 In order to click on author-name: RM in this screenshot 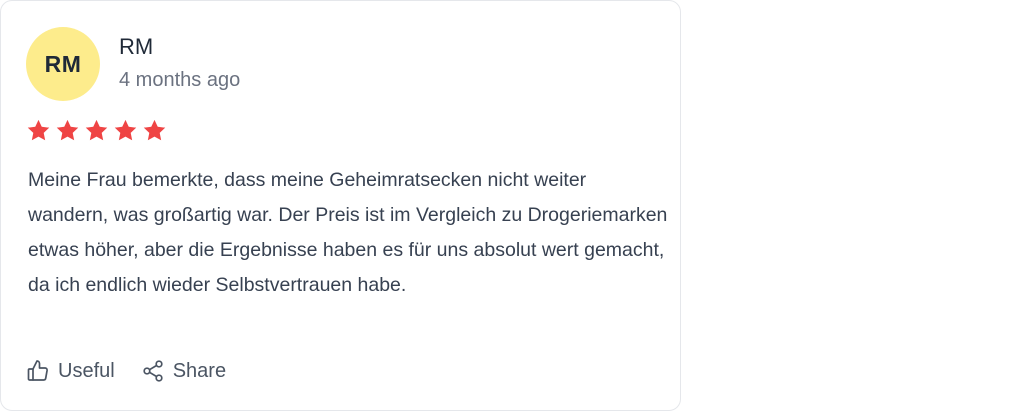, I will do `click(136, 46)`.